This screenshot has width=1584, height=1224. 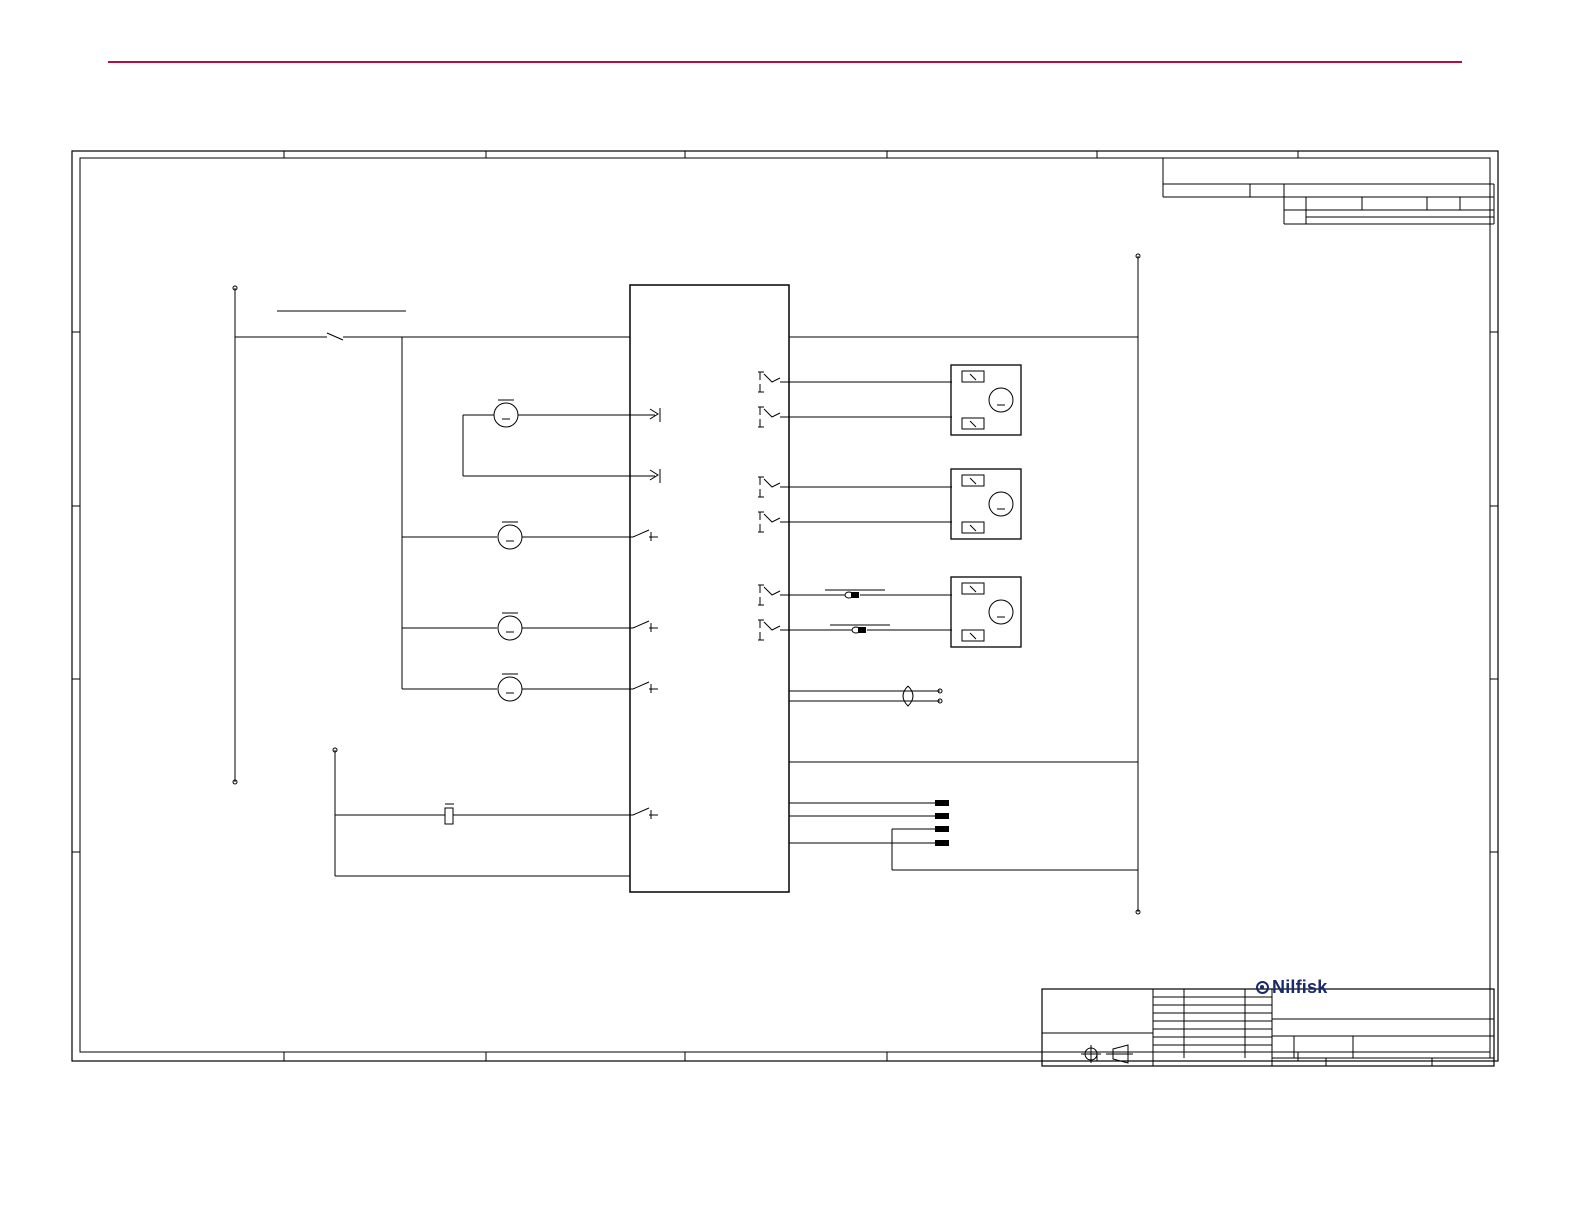 What do you see at coordinates (866, 612) in the screenshot?
I see `output-wires` at bounding box center [866, 612].